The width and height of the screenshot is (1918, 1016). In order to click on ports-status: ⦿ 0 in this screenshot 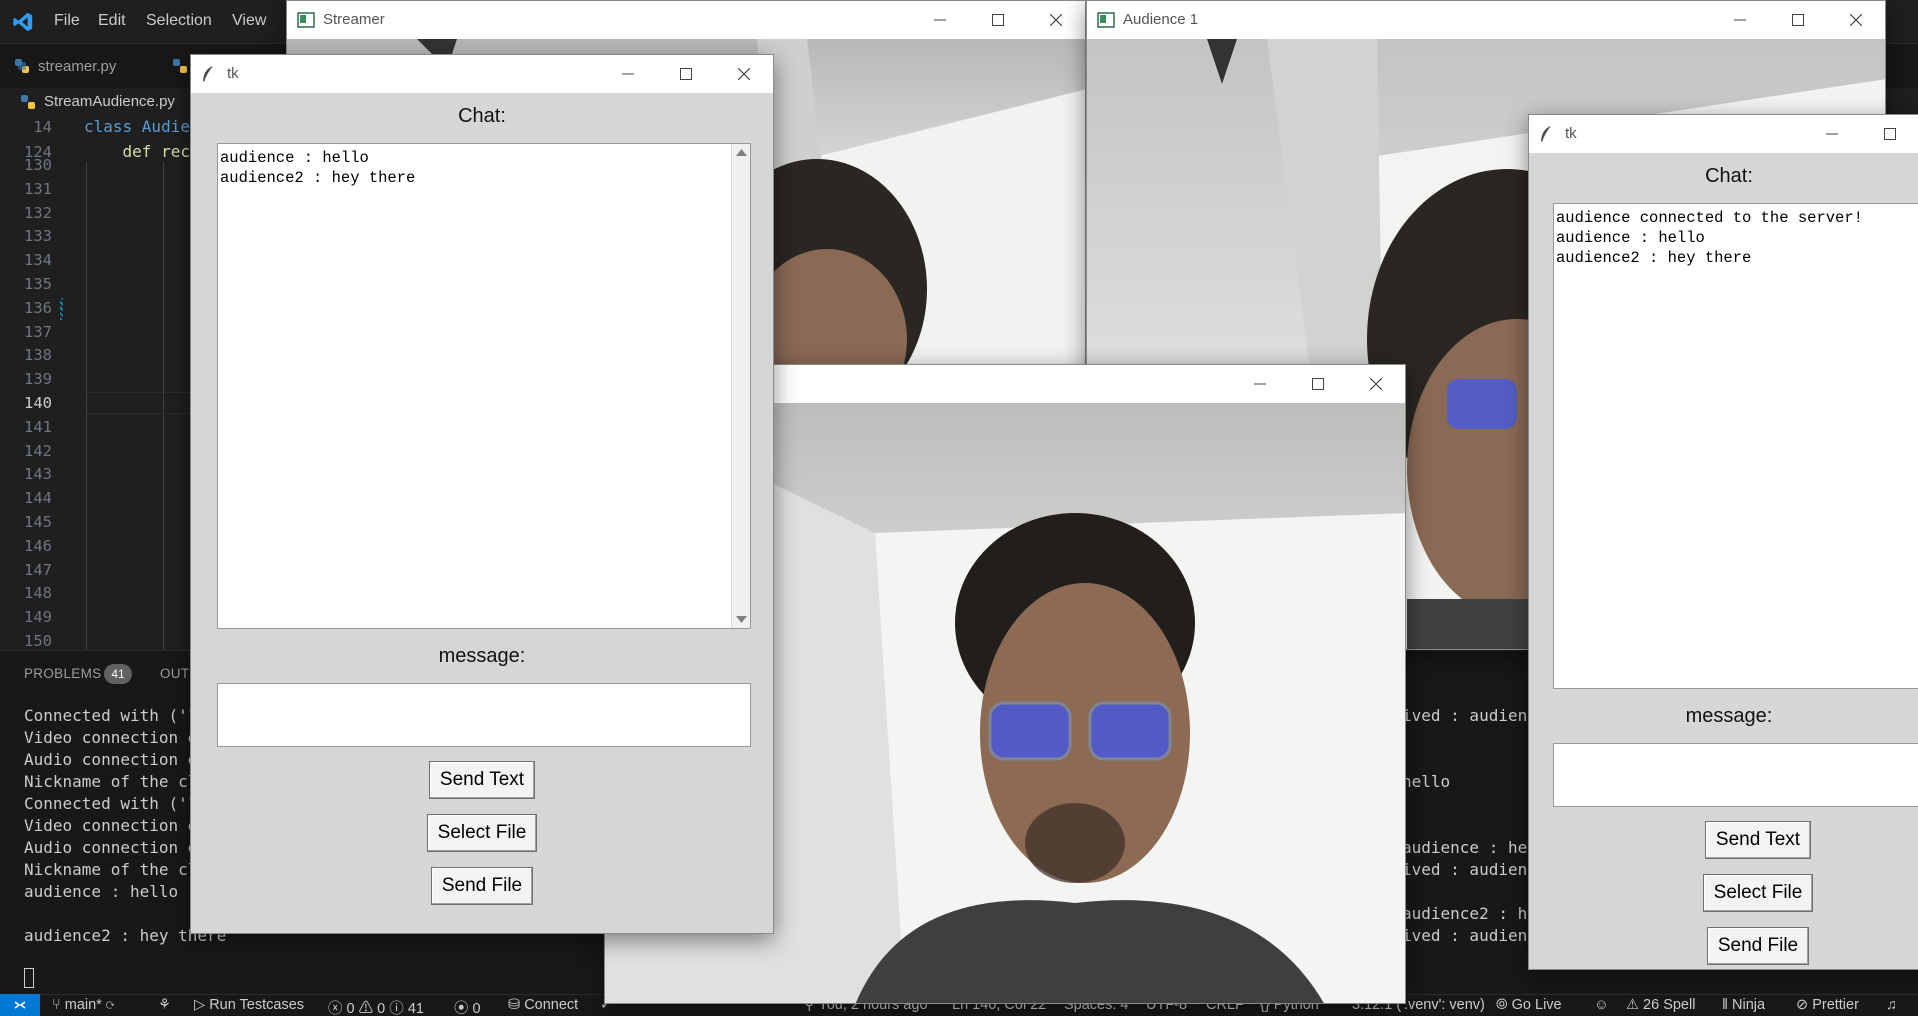, I will do `click(467, 1006)`.